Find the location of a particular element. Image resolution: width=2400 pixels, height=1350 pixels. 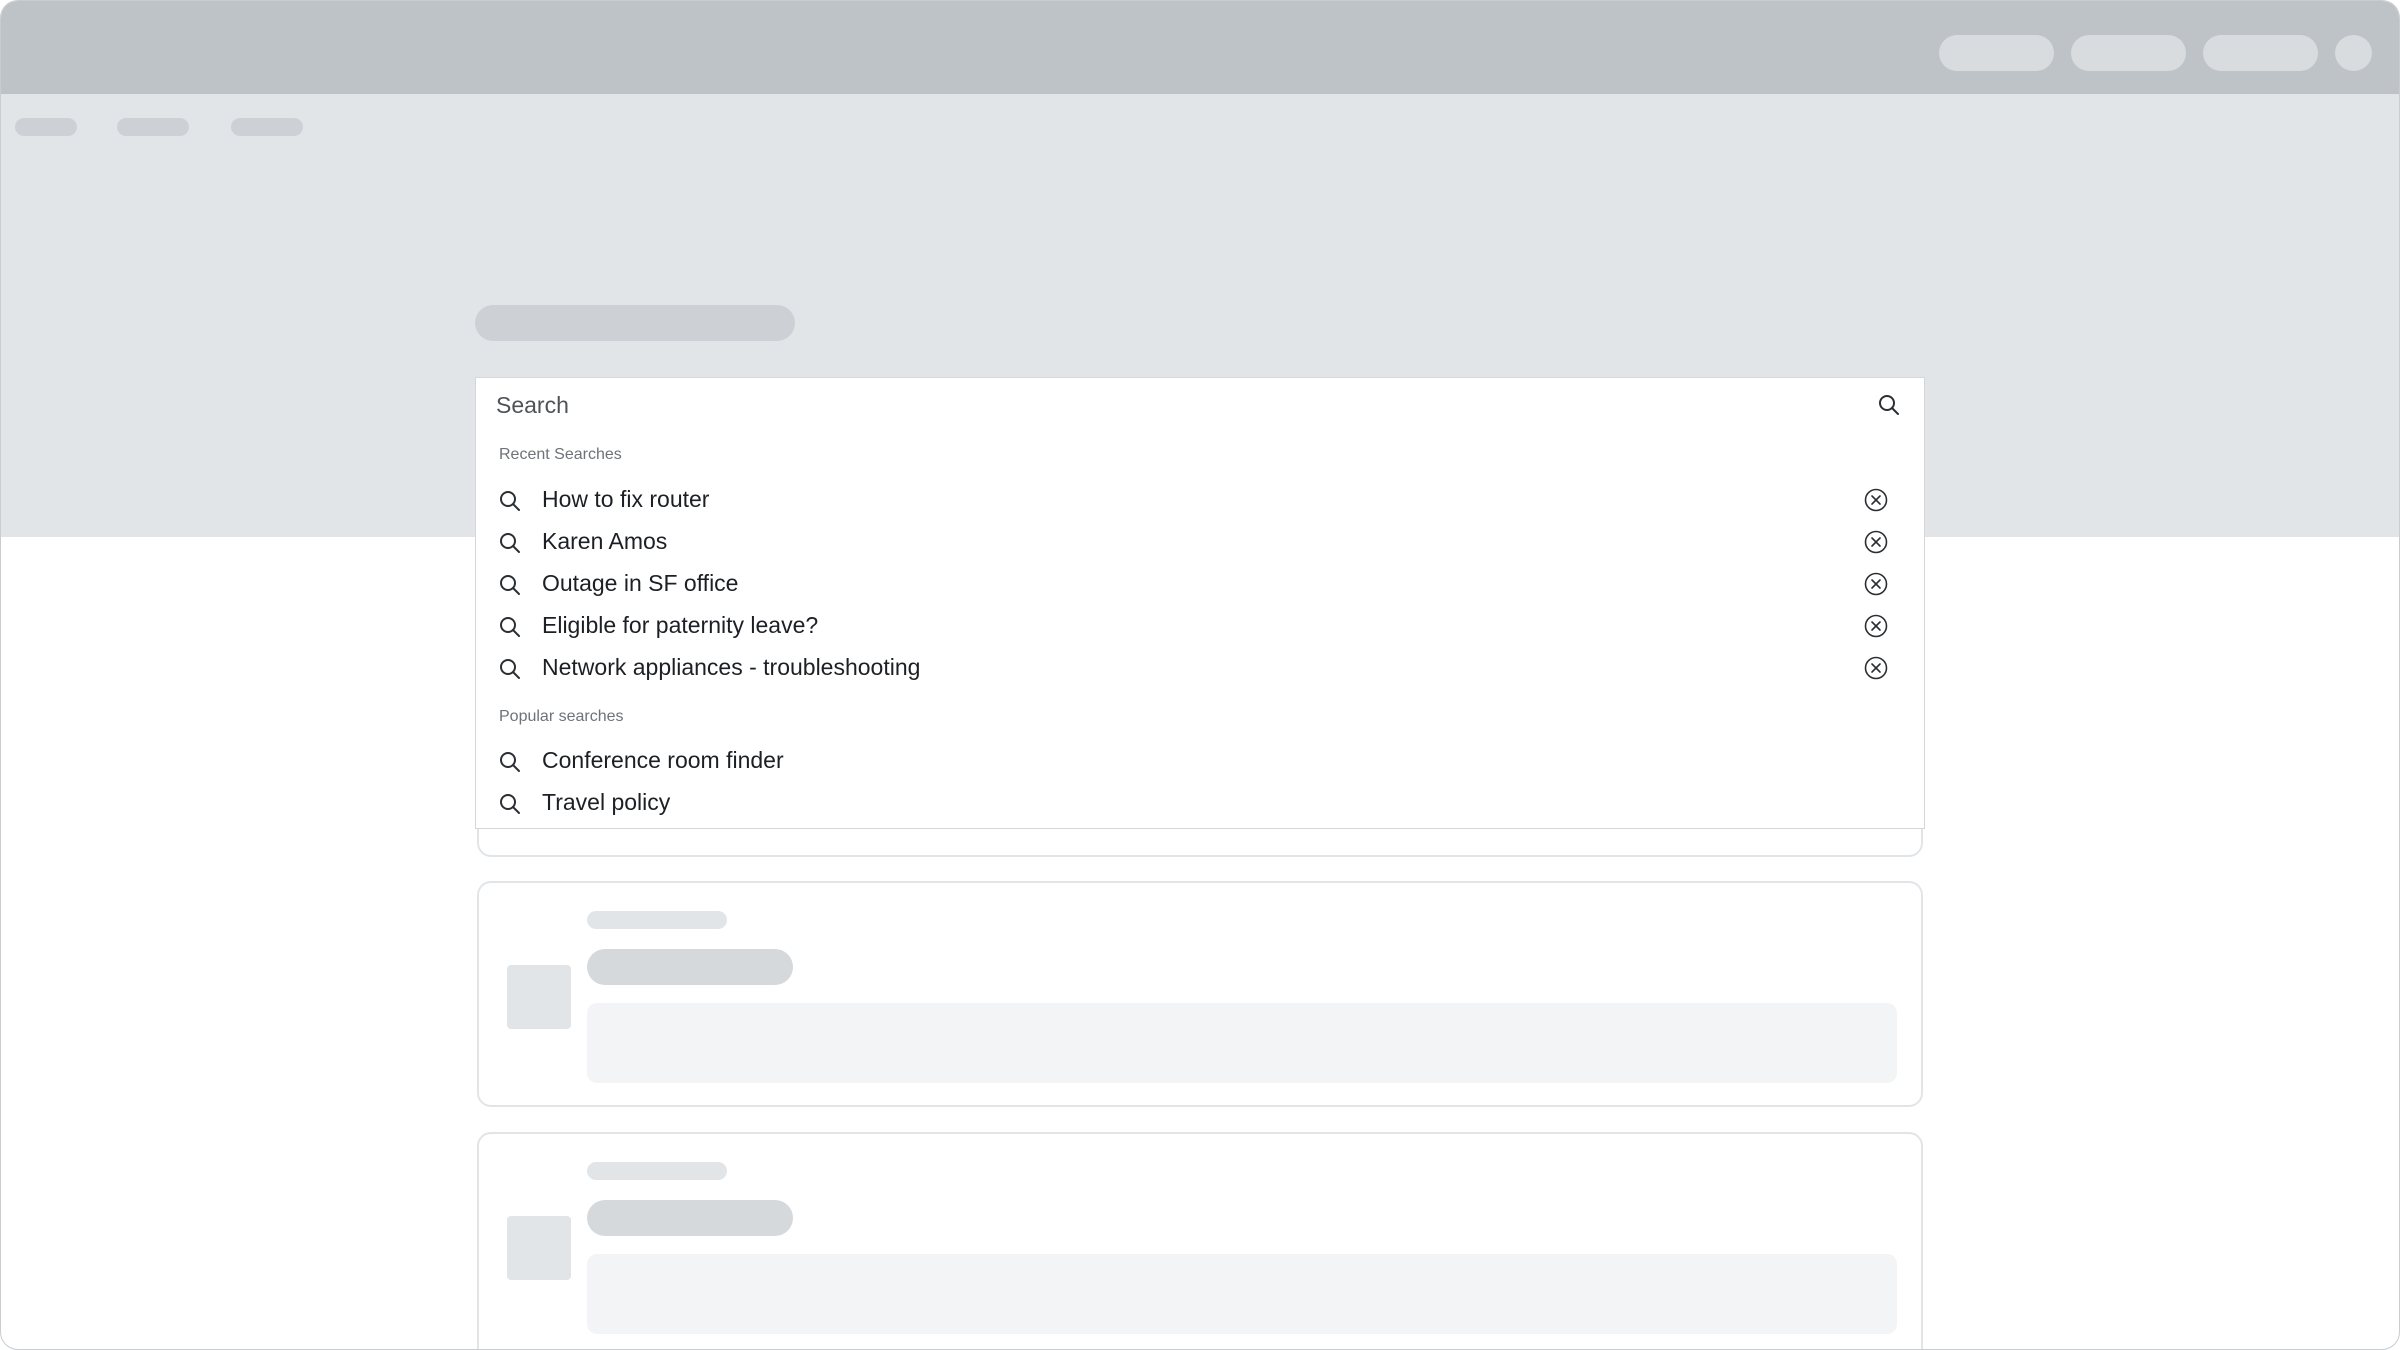

recent-search-item: Karen Amos is located at coordinates (1200, 542).